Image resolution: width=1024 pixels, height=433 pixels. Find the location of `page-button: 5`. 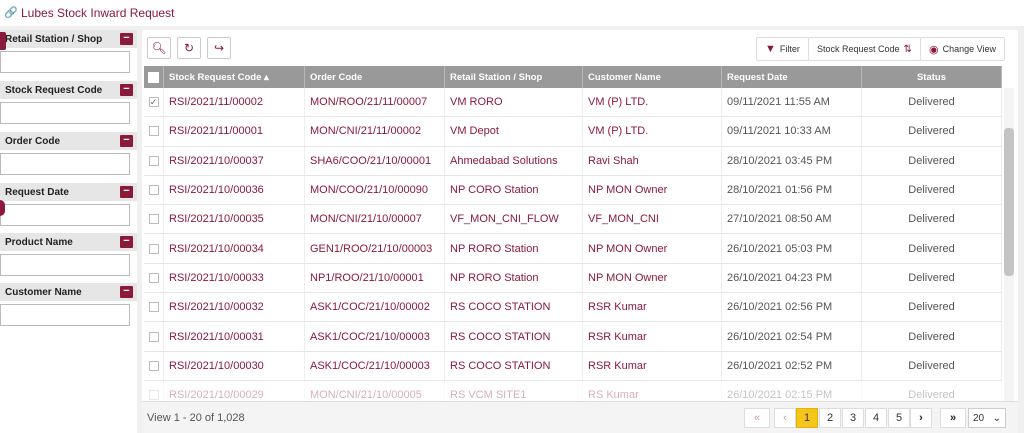

page-button: 5 is located at coordinates (899, 418).